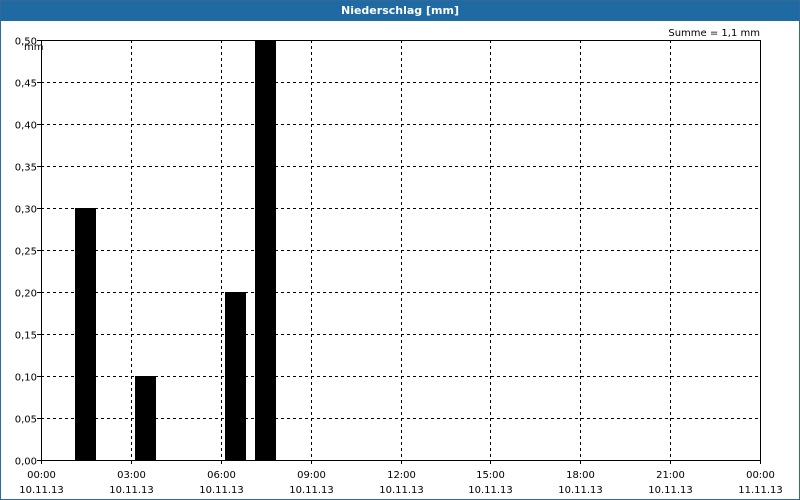  What do you see at coordinates (760, 490) in the screenshot?
I see `x-tick-date: 11.11.13` at bounding box center [760, 490].